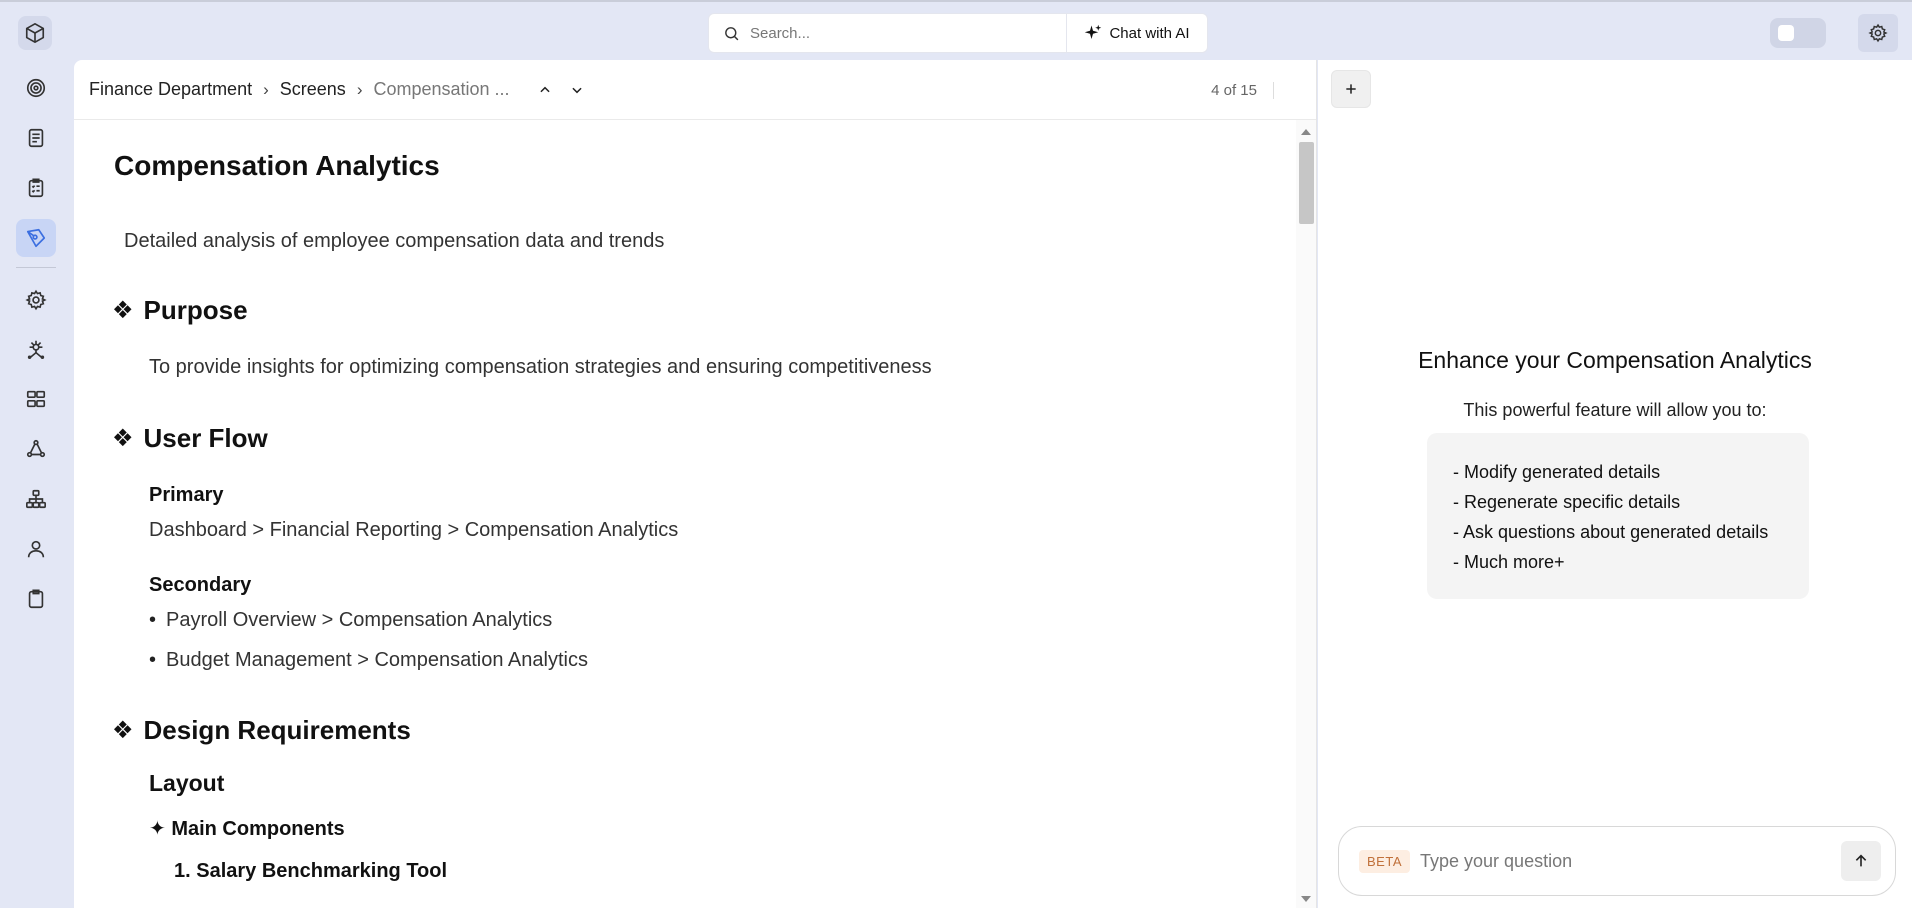 Image resolution: width=1912 pixels, height=908 pixels. I want to click on chat-with-ai-label: Chat with AI, so click(1149, 33).